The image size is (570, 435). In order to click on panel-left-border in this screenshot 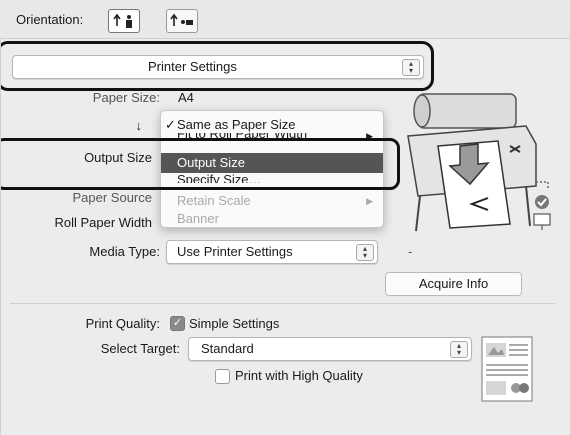, I will do `click(0, 236)`.